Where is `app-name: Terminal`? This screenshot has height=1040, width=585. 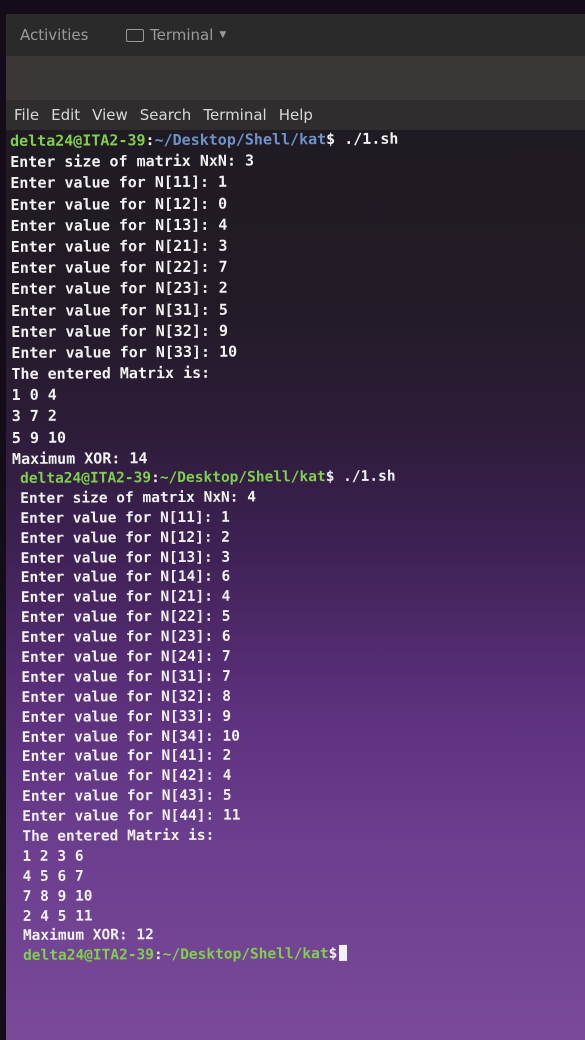 app-name: Terminal is located at coordinates (182, 35).